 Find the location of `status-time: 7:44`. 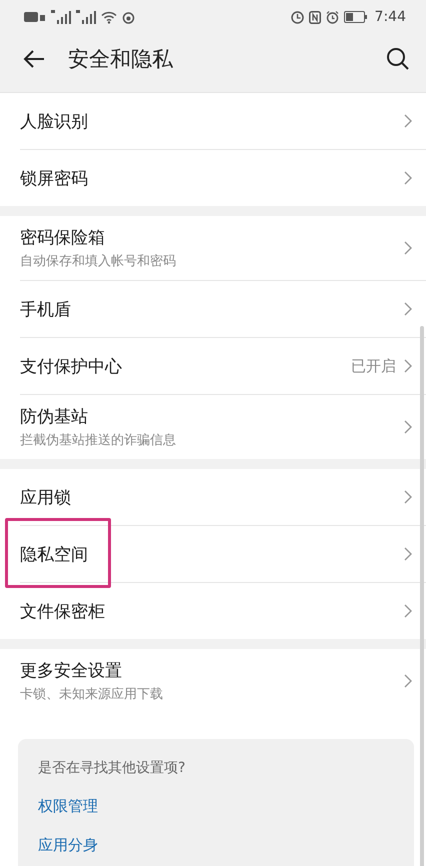

status-time: 7:44 is located at coordinates (390, 17).